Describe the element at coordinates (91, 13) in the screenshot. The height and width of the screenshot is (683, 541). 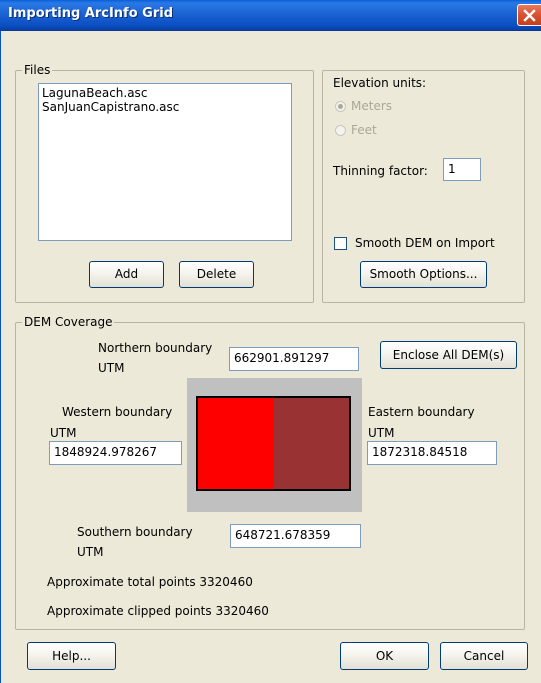
I see `window-title: Importing ArcInfo Grid` at that location.